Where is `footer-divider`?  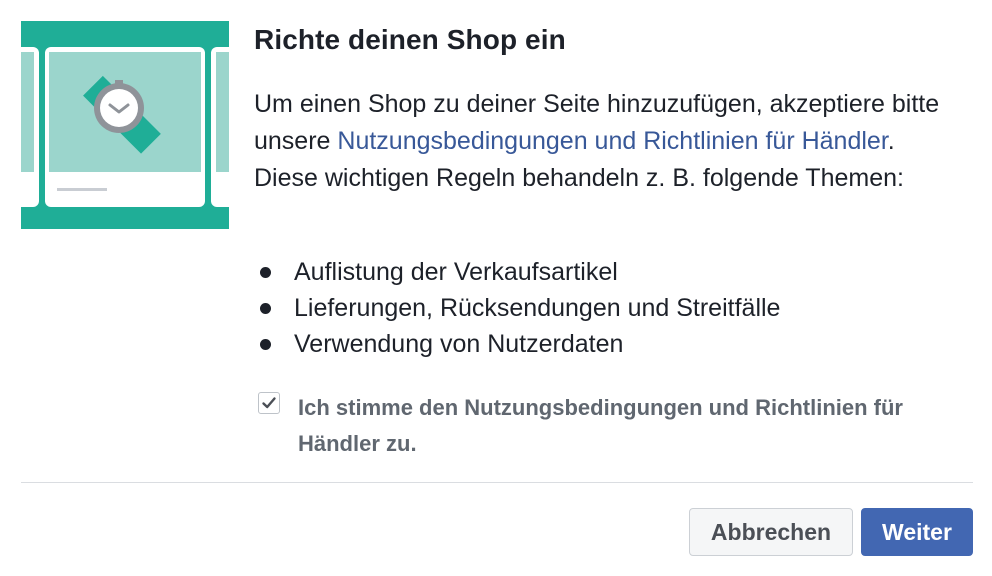 footer-divider is located at coordinates (497, 482).